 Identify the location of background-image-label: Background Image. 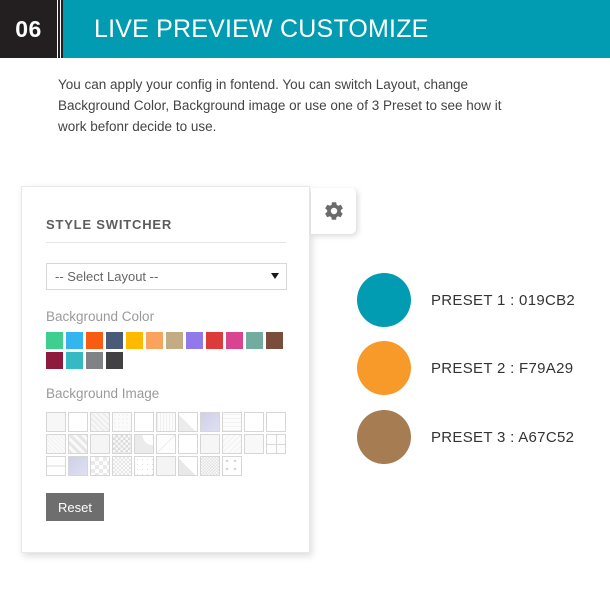
(103, 393).